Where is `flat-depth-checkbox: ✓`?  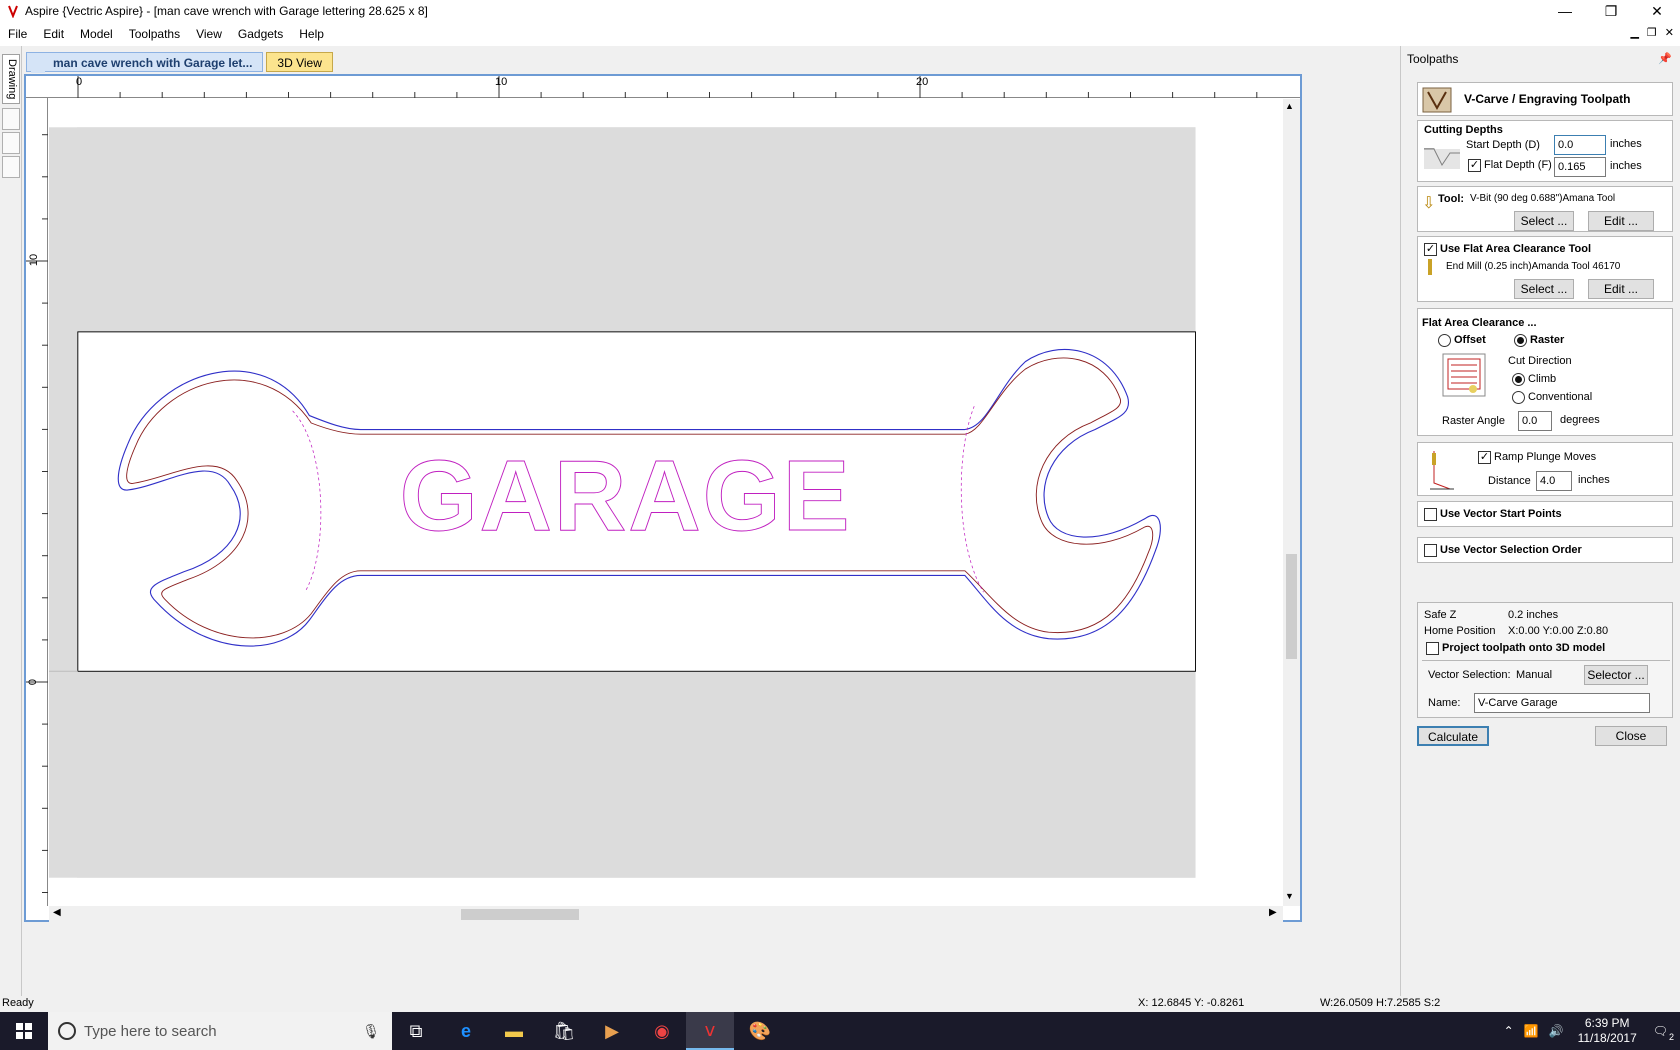
flat-depth-checkbox: ✓ is located at coordinates (1474, 165).